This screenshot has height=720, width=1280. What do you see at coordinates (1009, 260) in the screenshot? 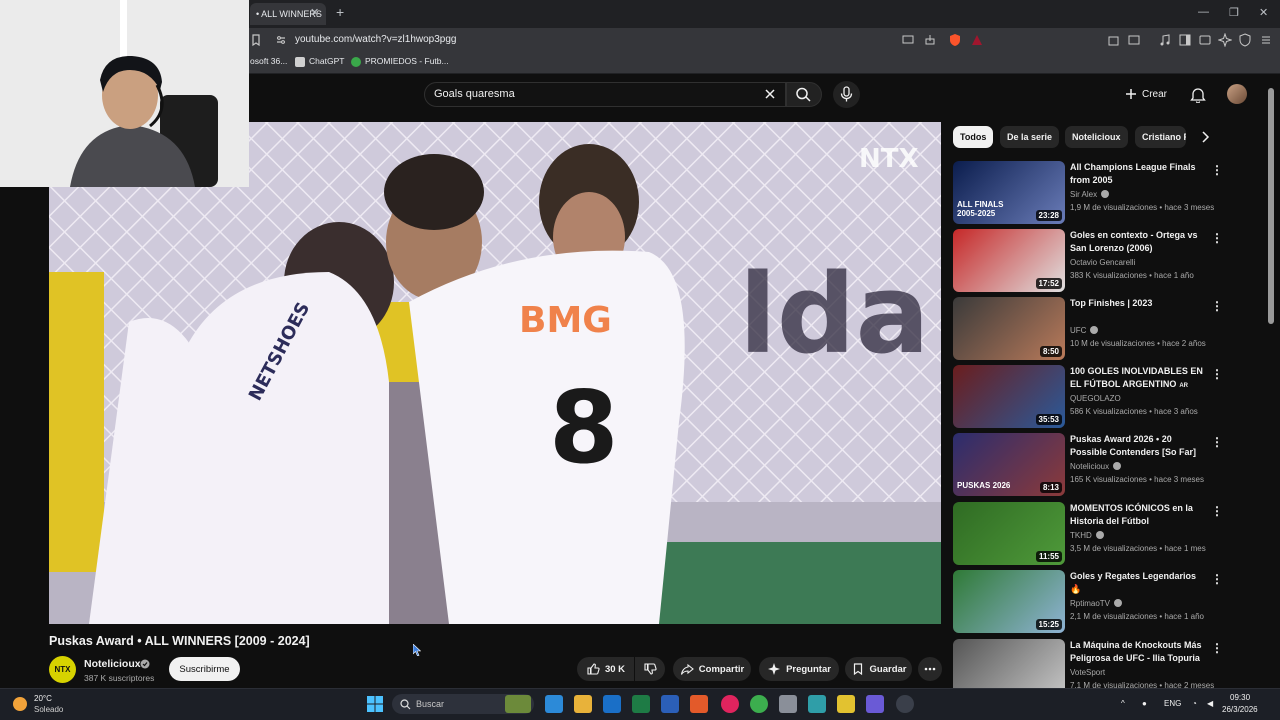
I see `rec-thumbnail: 17:52` at bounding box center [1009, 260].